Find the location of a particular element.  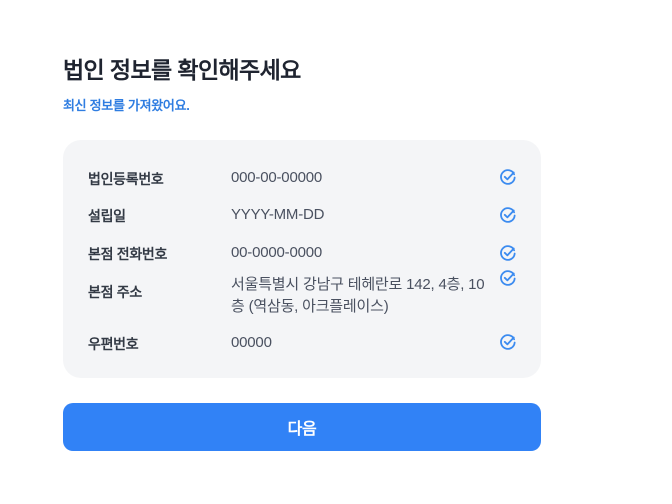

info-row-label: 법인등록번호 is located at coordinates (126, 179).